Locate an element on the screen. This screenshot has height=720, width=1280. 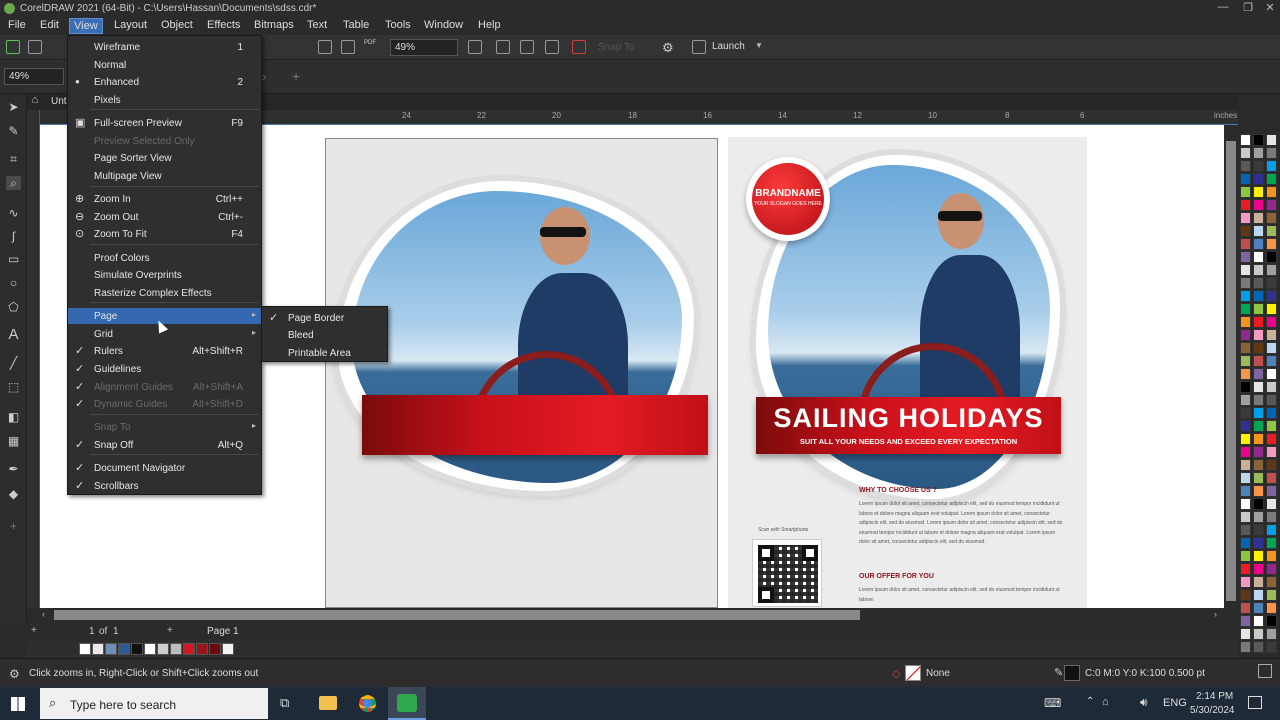
view-menu-guidelines: ✓ Guidelines is located at coordinates (164, 369).